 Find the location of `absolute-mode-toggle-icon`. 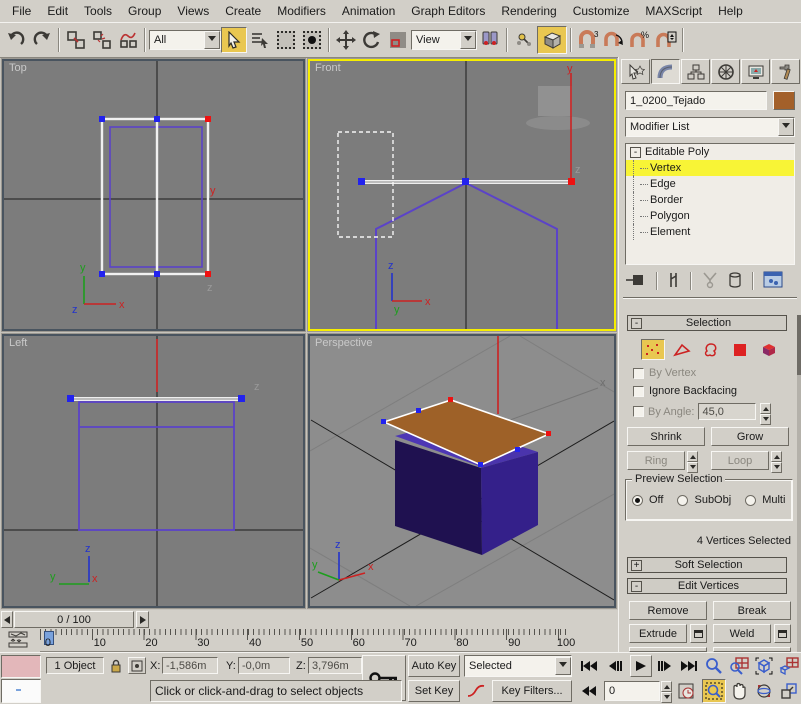

absolute-mode-toggle-icon is located at coordinates (137, 665).